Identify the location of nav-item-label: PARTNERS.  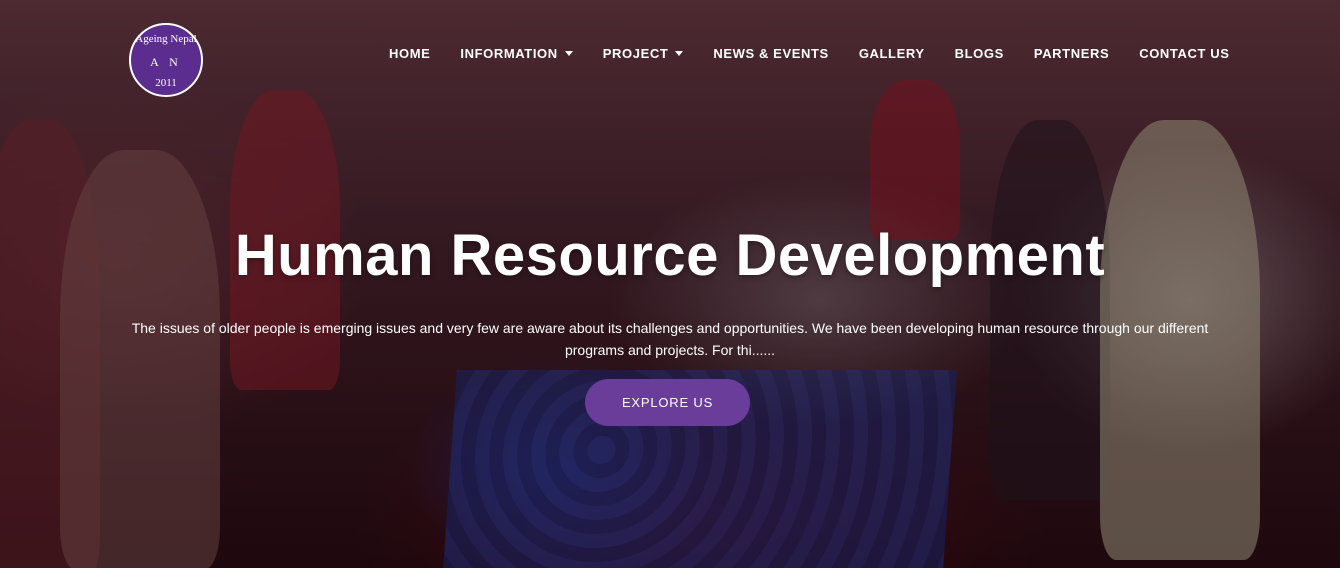
(1071, 53).